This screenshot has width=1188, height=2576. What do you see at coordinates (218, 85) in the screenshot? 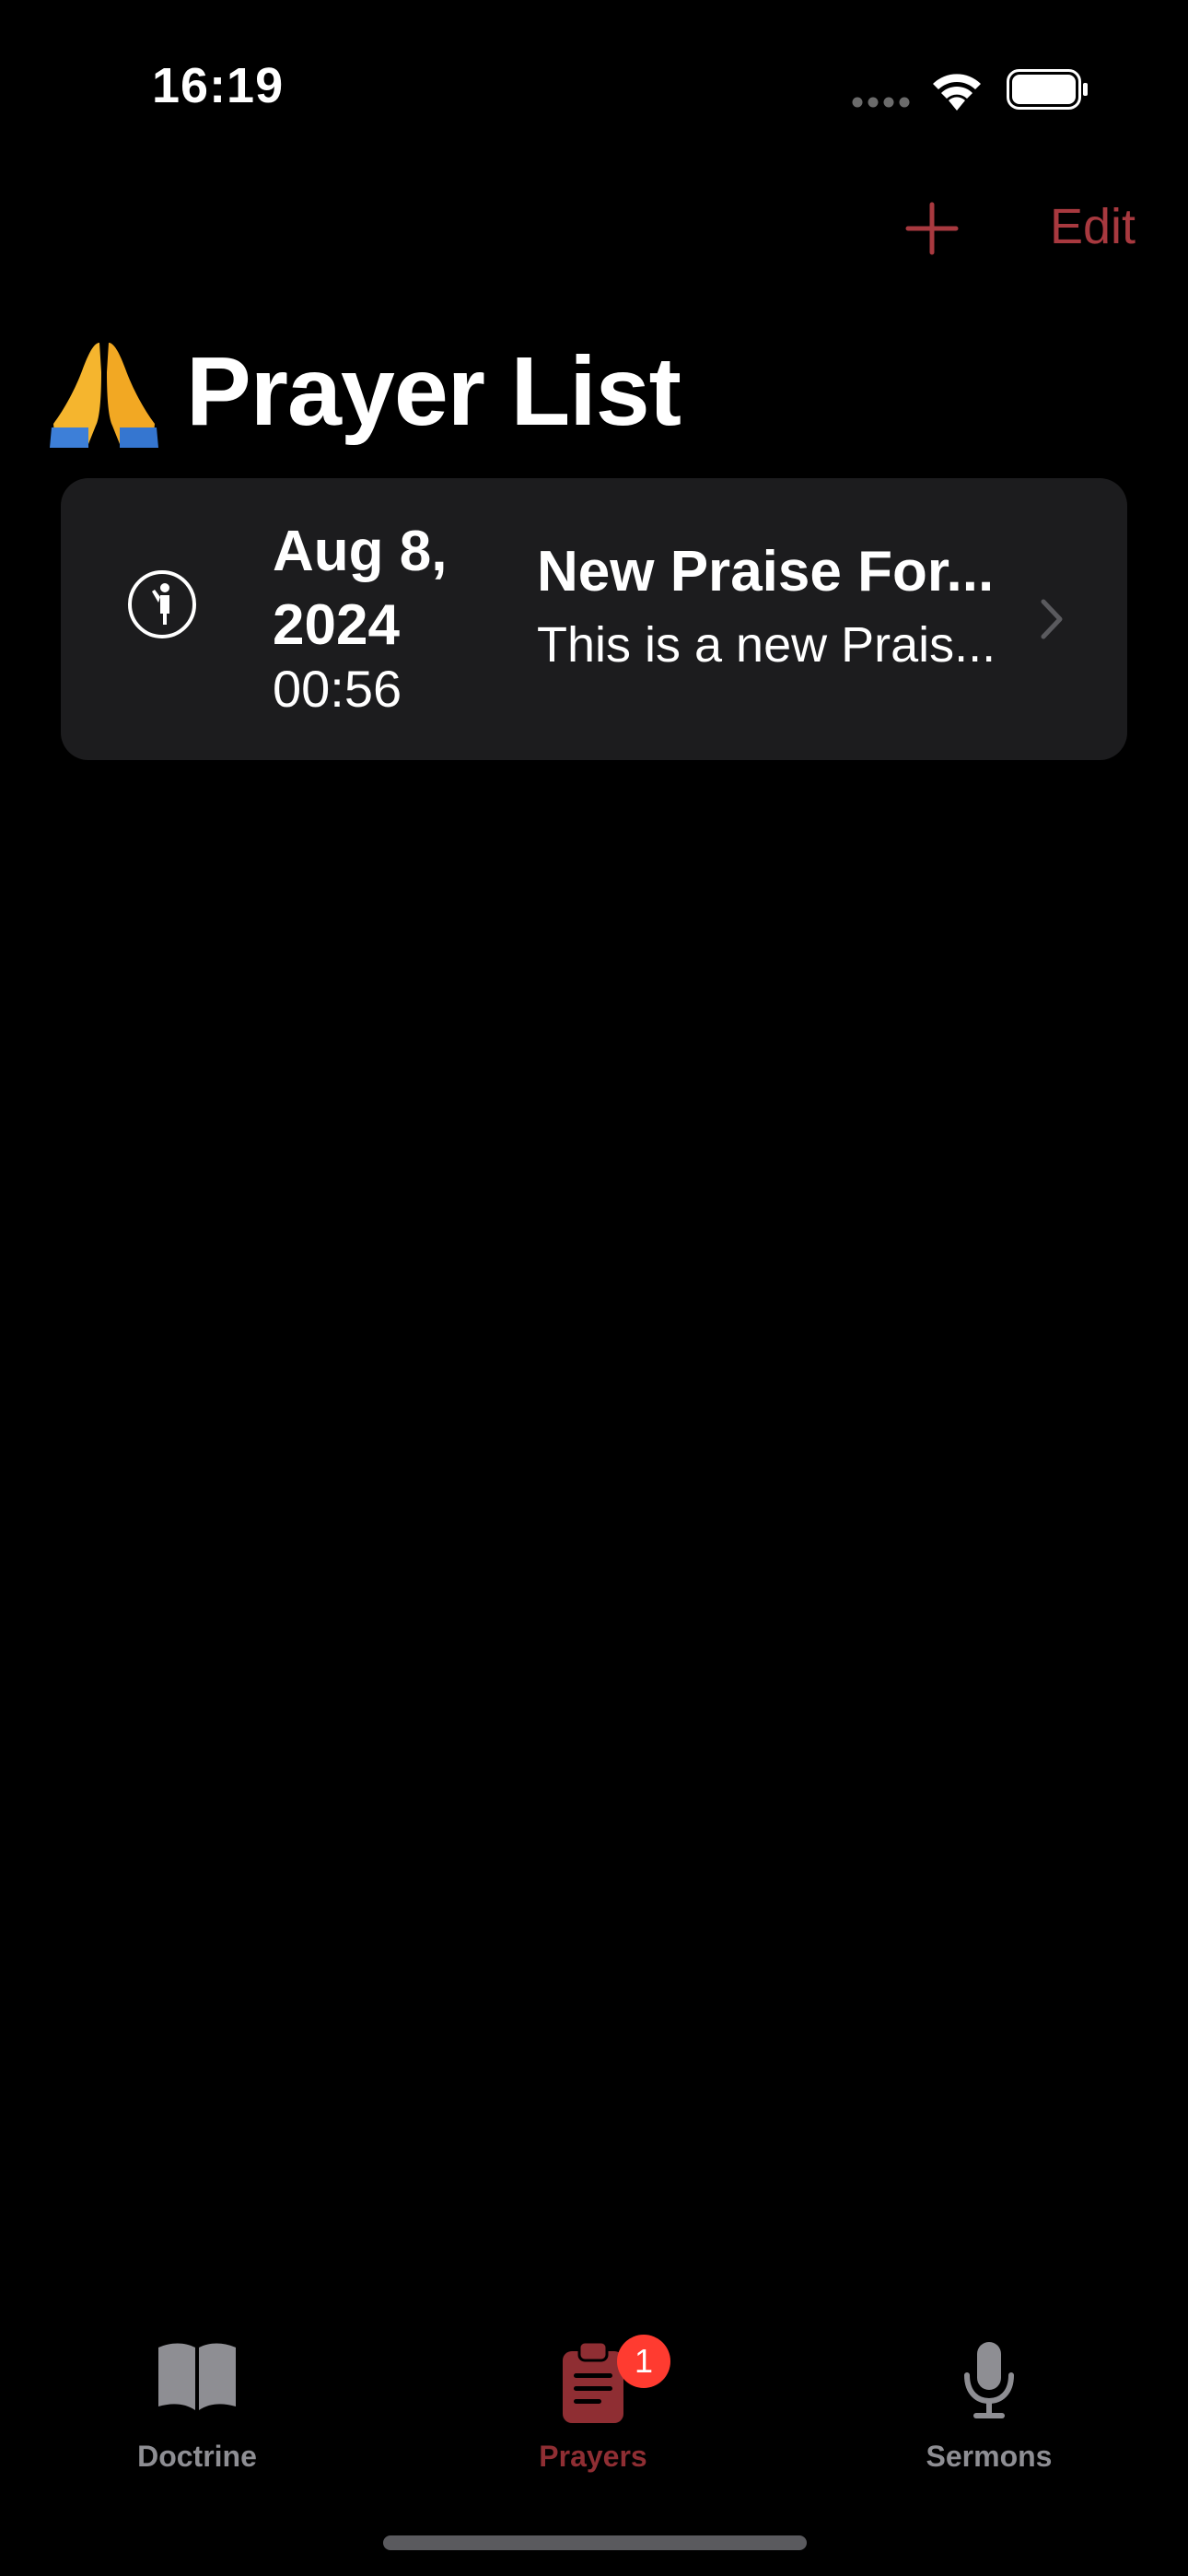
I see `status-time: 16:19` at bounding box center [218, 85].